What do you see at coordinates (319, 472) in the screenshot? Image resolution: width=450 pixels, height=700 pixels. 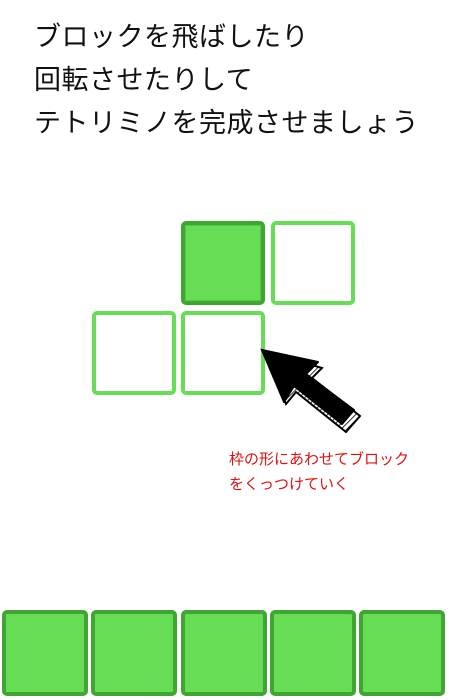 I see `hint-text: 枠の形にあわせてブロック をくっつけていく` at bounding box center [319, 472].